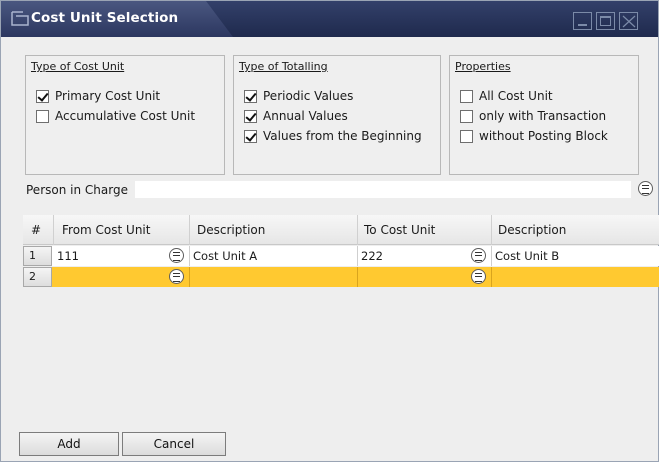 This screenshot has height=462, width=659. What do you see at coordinates (605, 21) in the screenshot?
I see `maximize-button` at bounding box center [605, 21].